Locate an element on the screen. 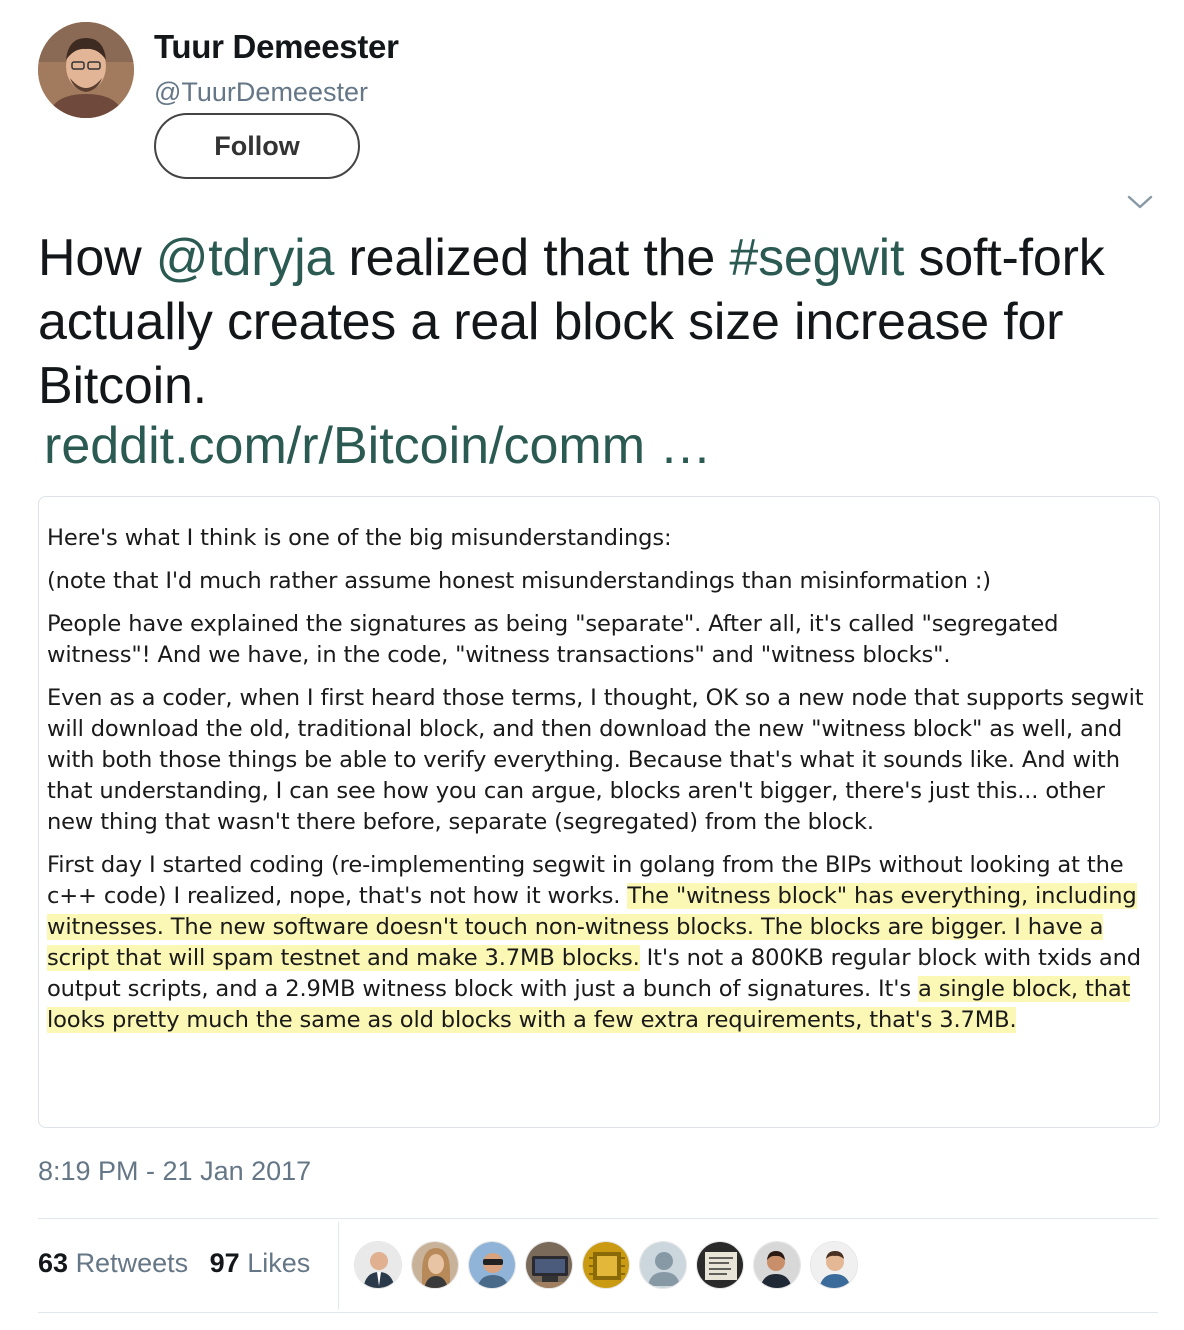 This screenshot has width=1184, height=1330. mention-link: @tdryja is located at coordinates (245, 258).